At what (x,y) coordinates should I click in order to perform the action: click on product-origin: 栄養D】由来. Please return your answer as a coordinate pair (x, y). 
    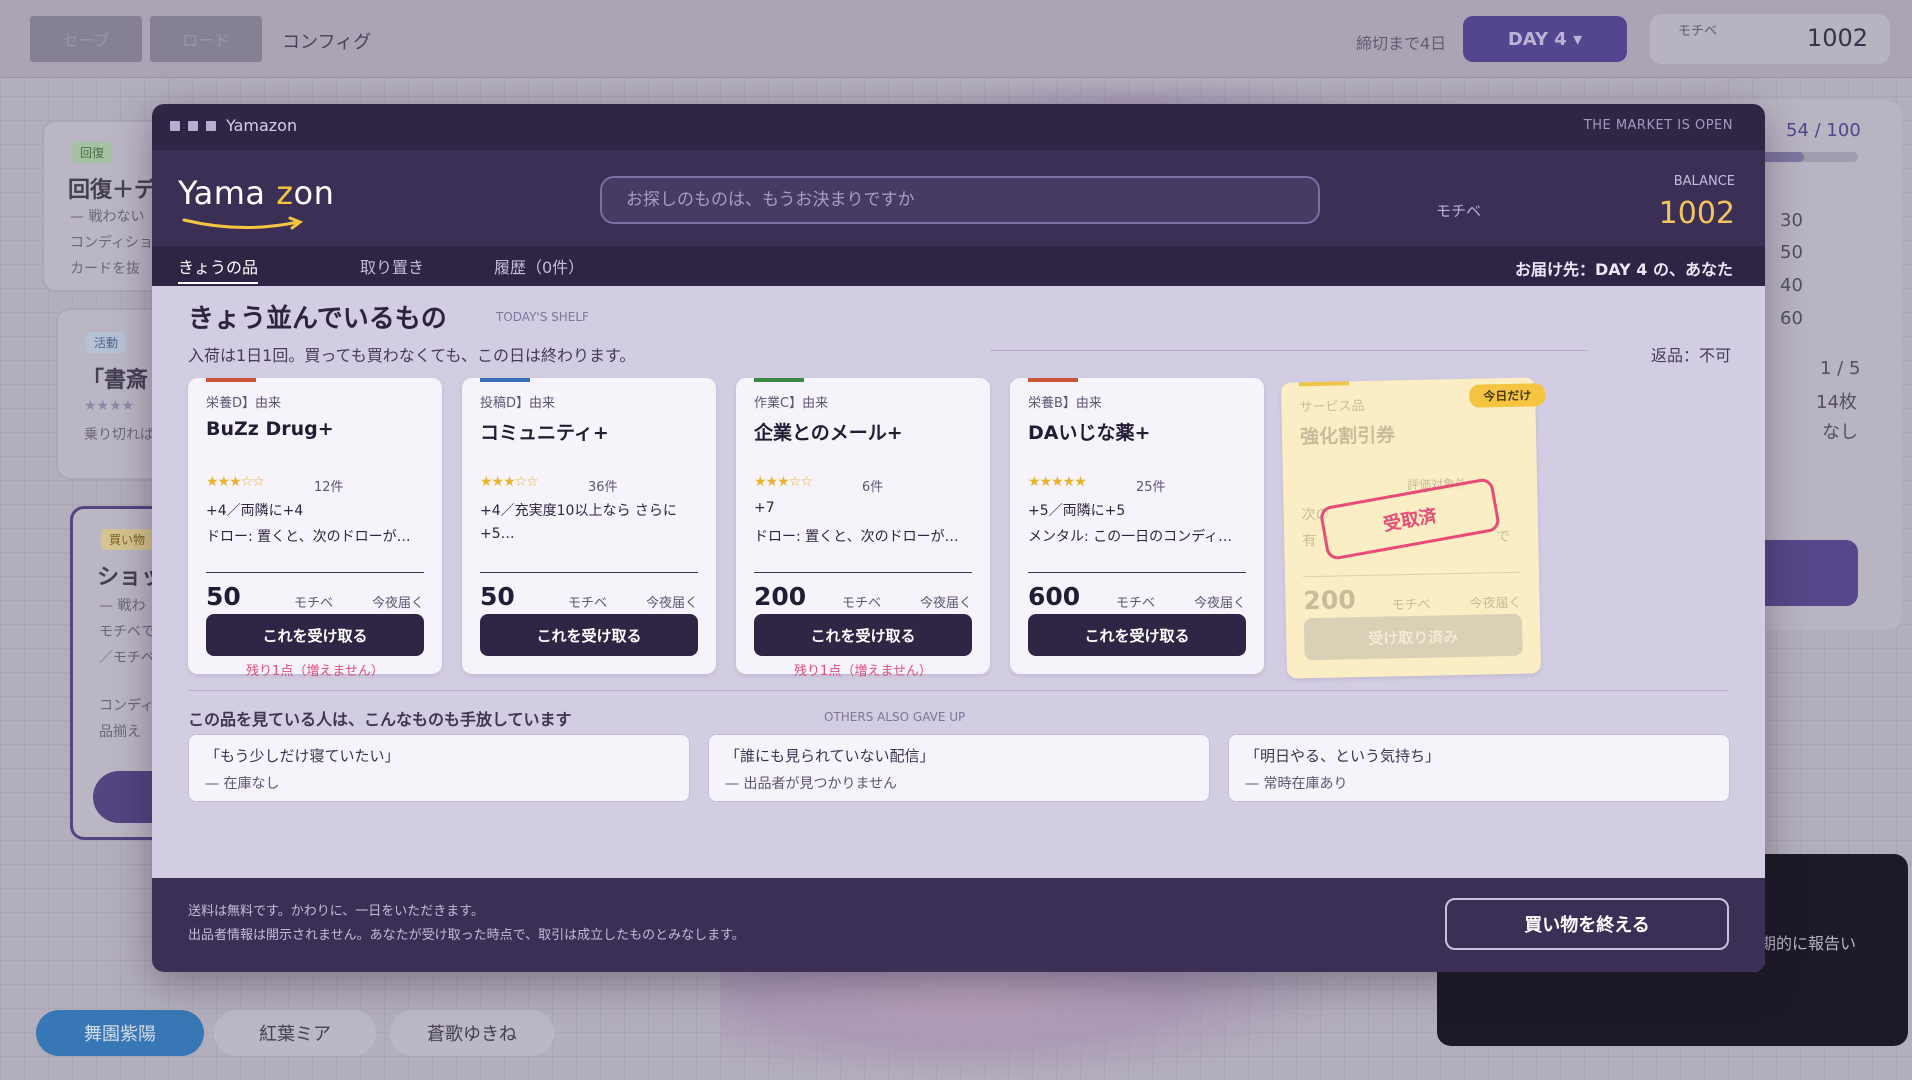
    Looking at the image, I should click on (244, 403).